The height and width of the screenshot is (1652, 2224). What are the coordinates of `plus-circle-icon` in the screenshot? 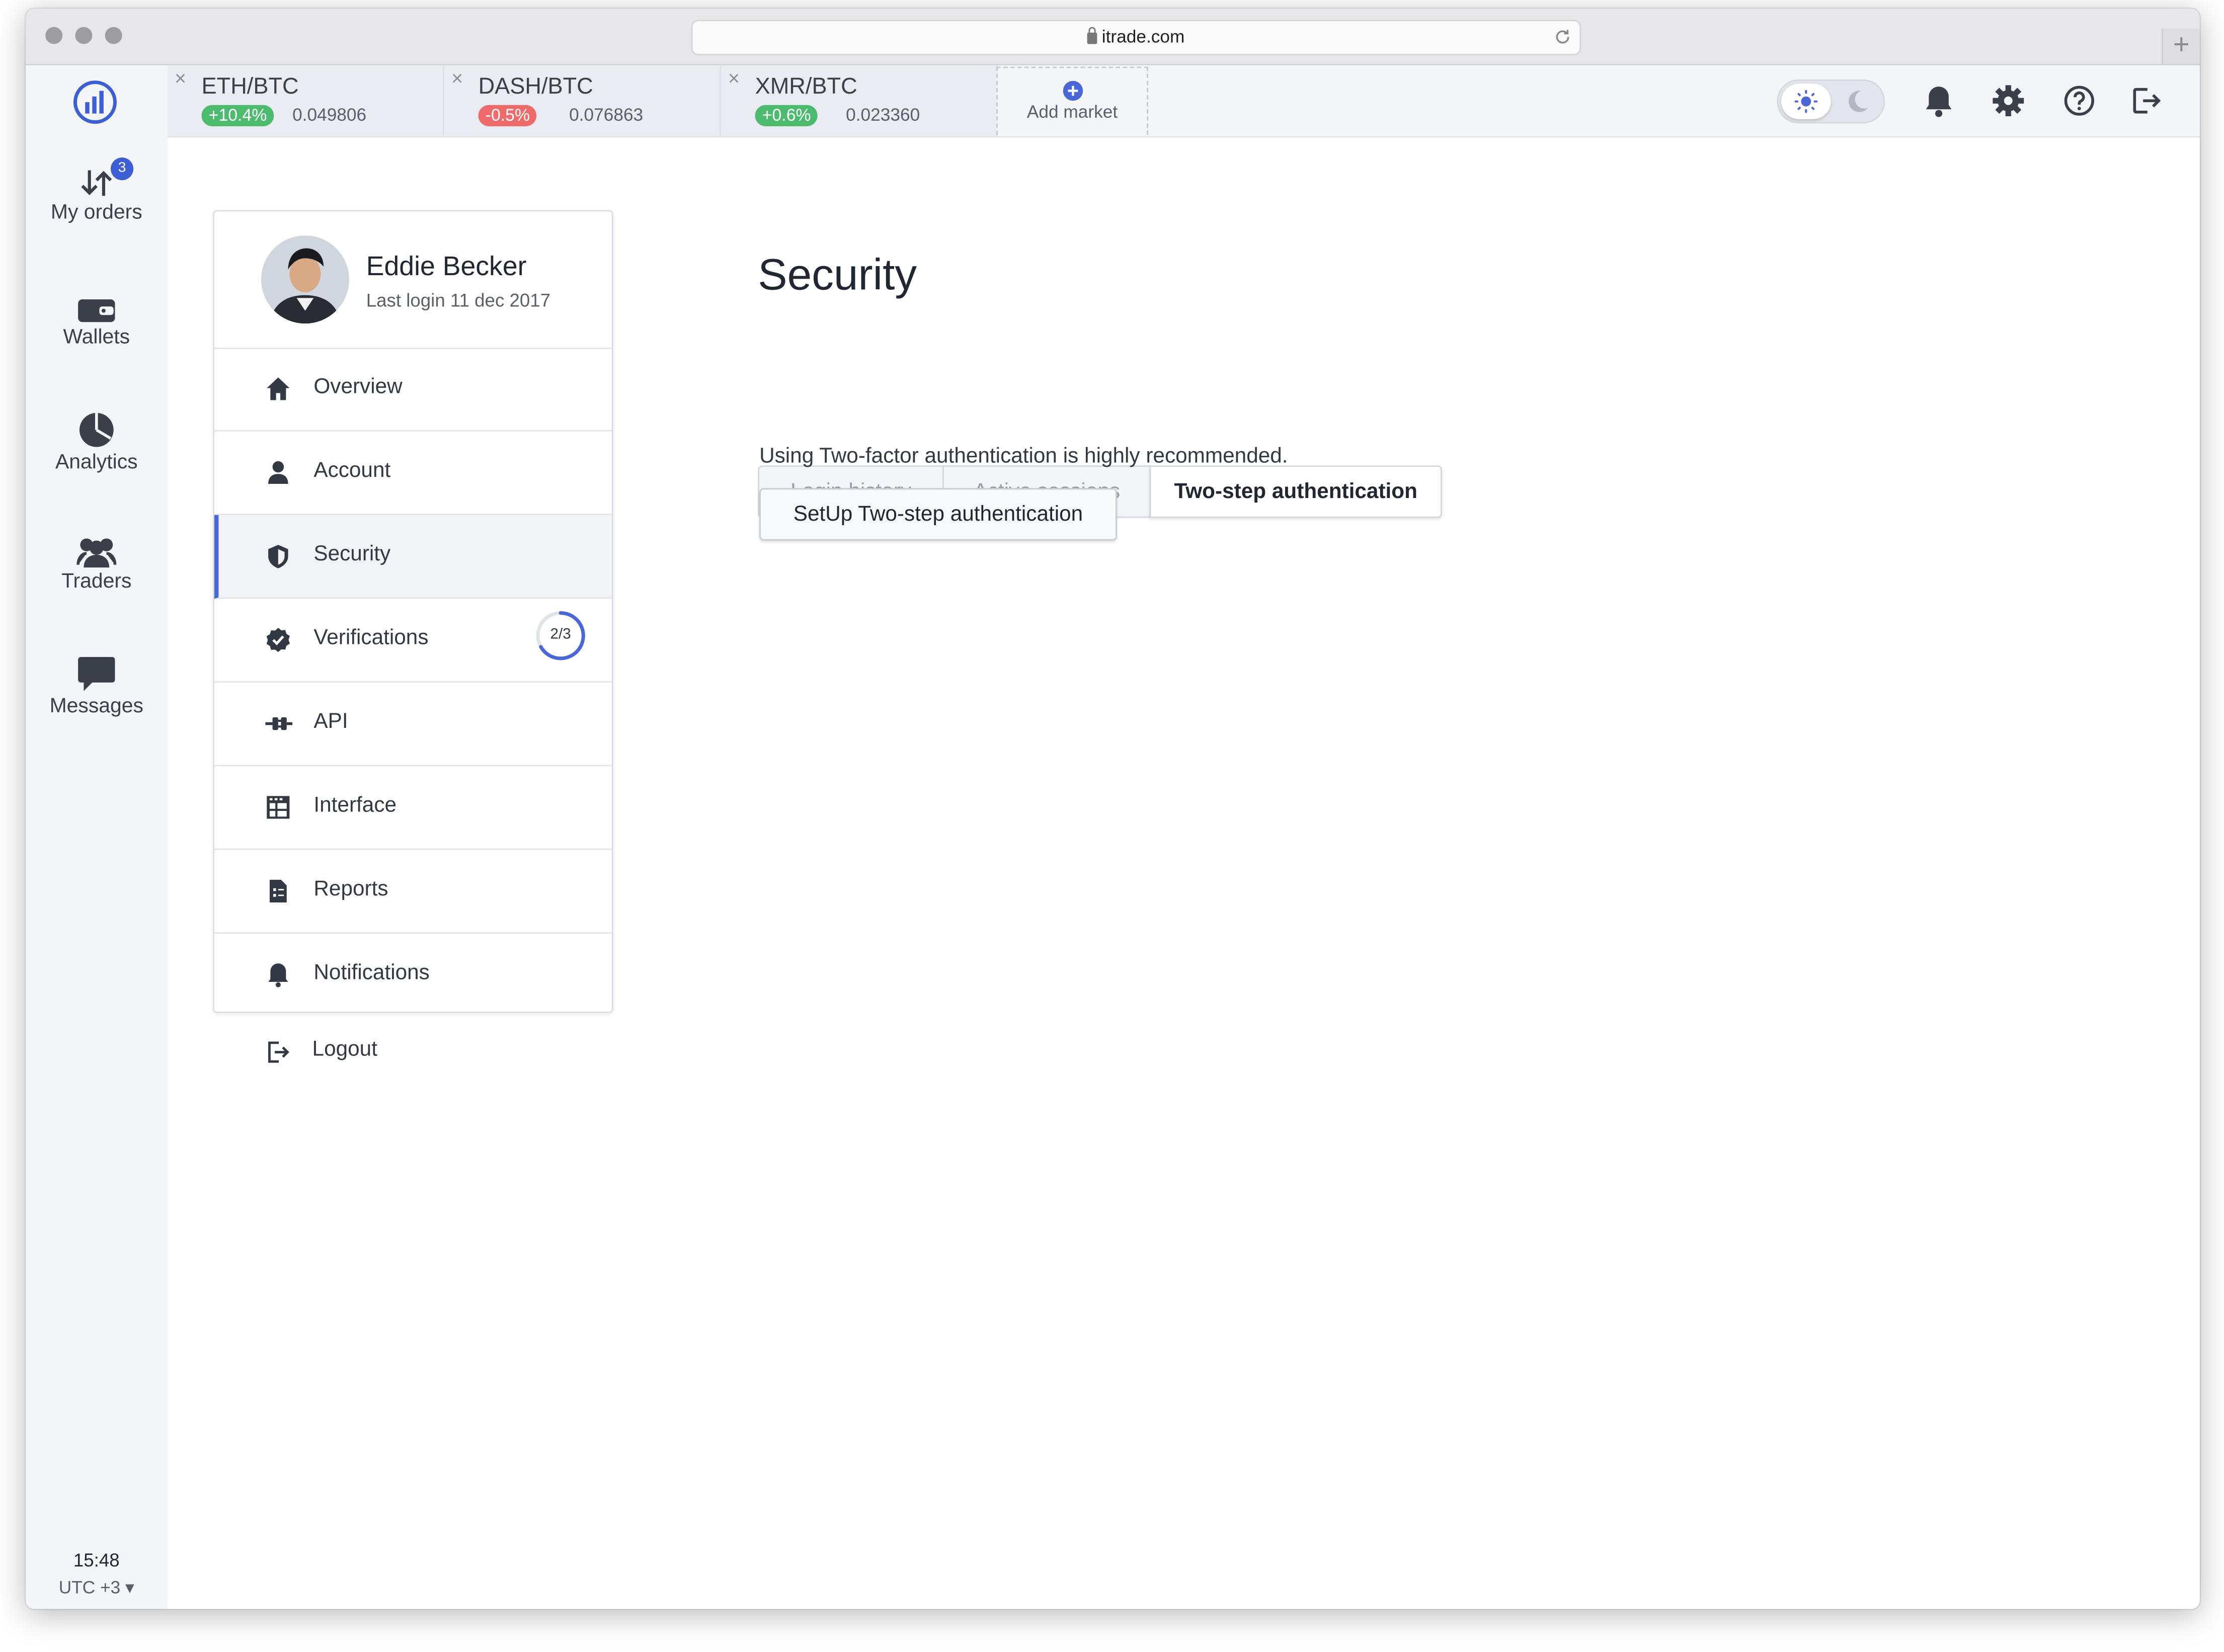 It's located at (1072, 90).